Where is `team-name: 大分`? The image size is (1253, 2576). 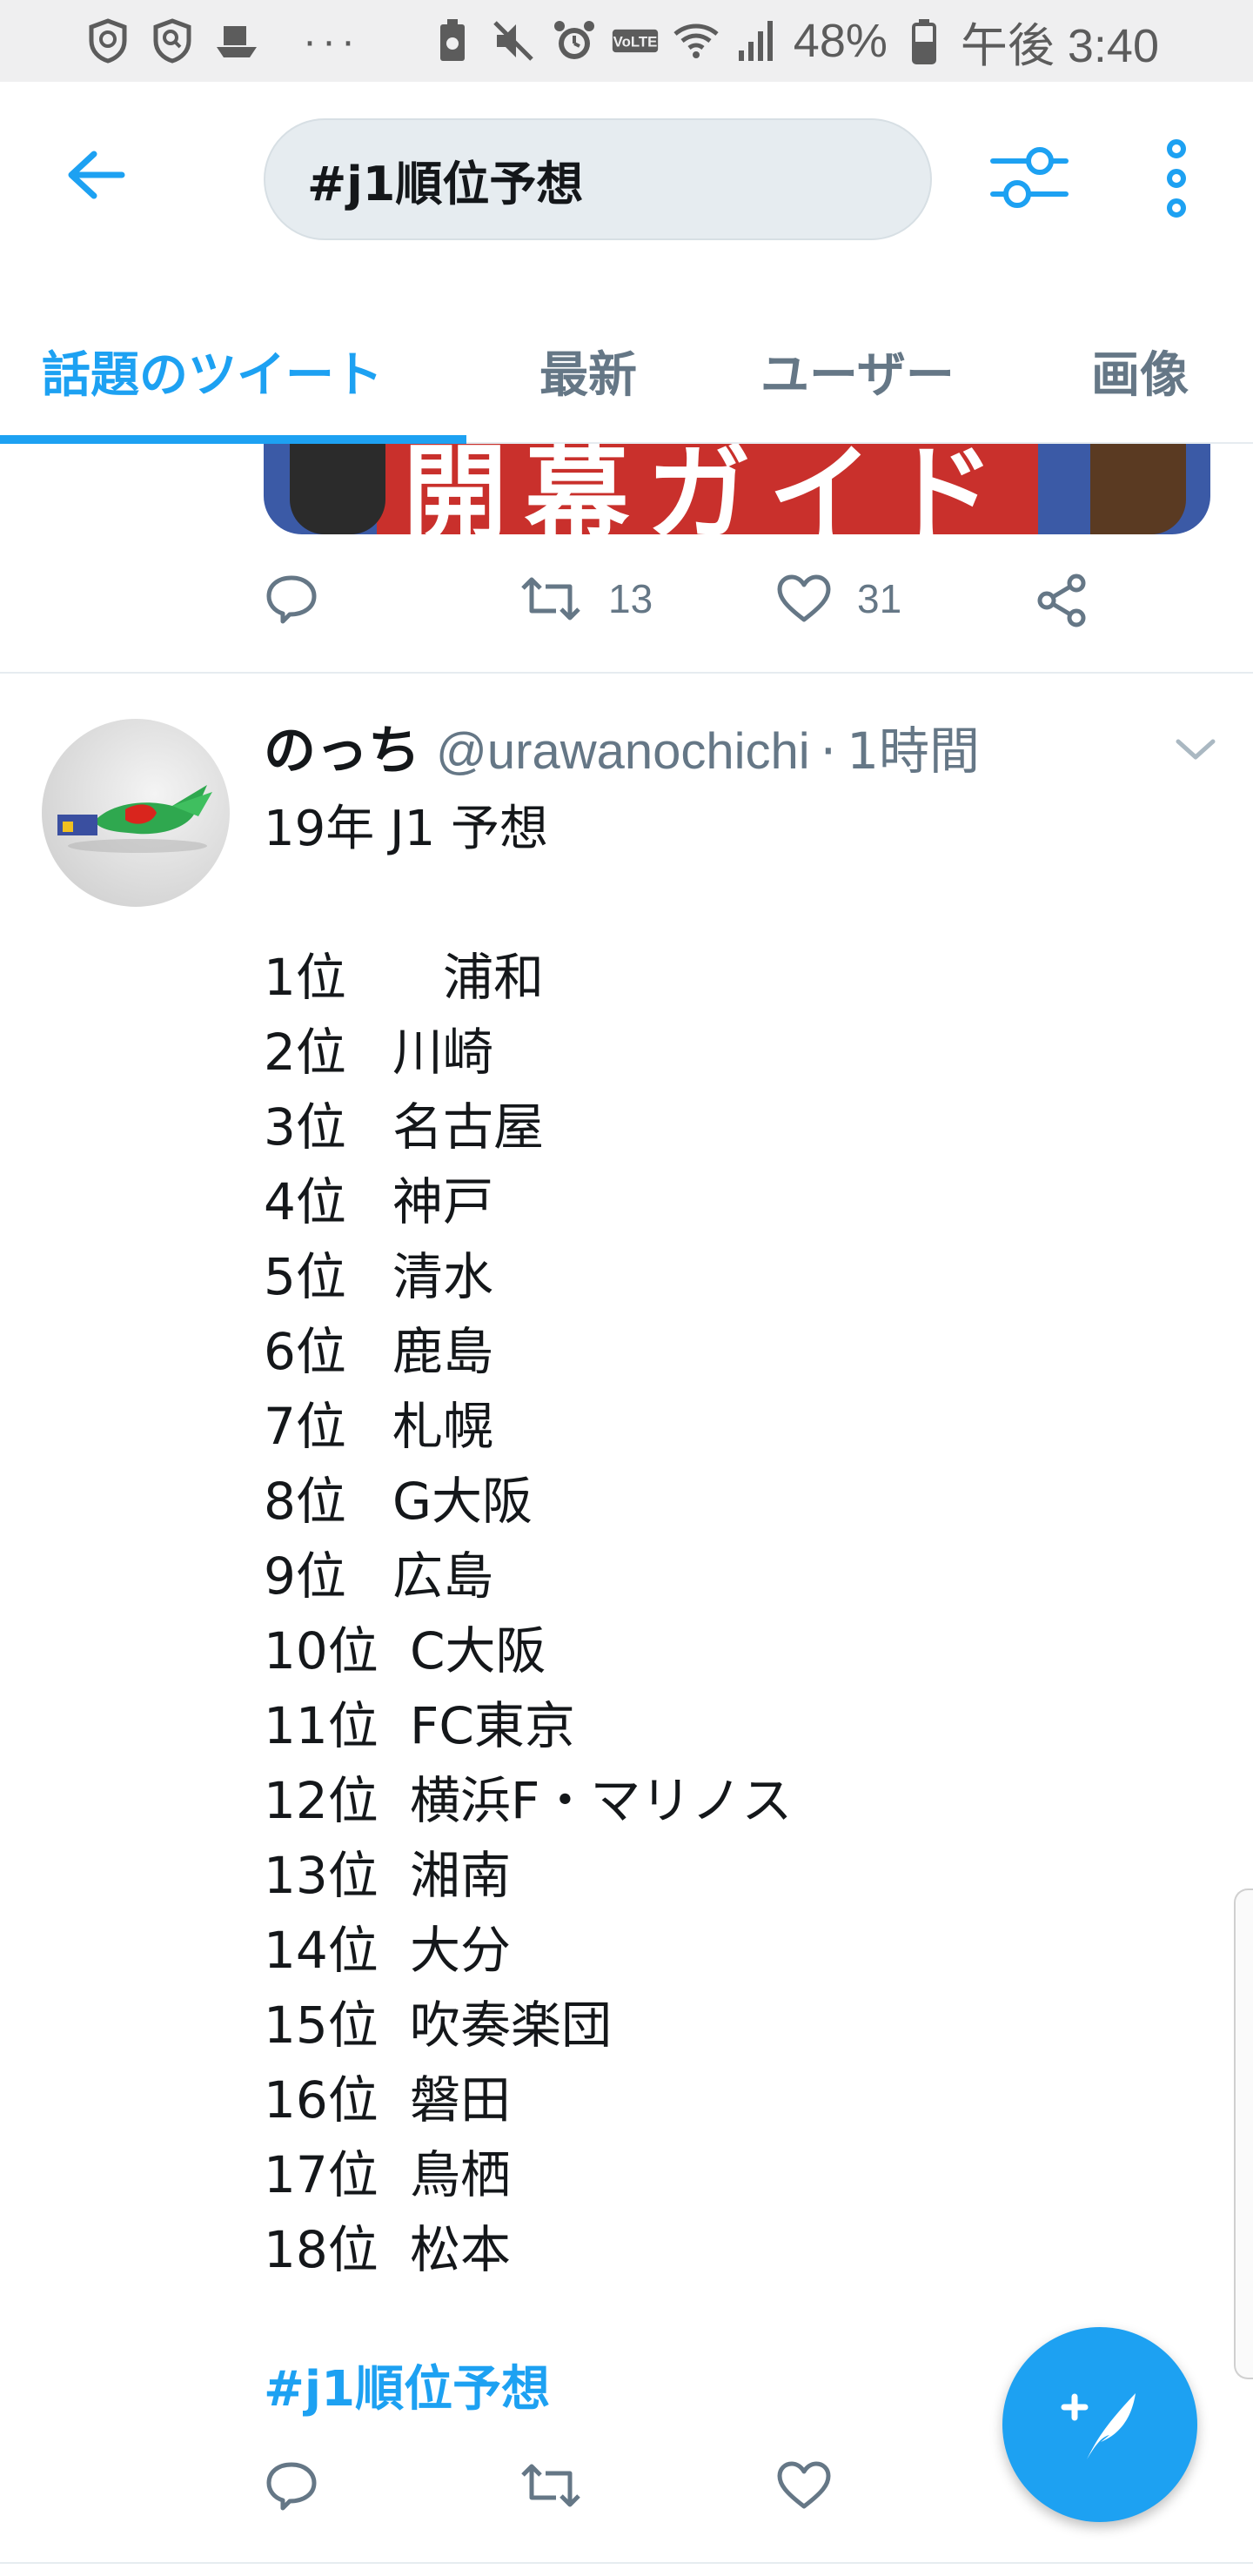 team-name: 大分 is located at coordinates (461, 1950).